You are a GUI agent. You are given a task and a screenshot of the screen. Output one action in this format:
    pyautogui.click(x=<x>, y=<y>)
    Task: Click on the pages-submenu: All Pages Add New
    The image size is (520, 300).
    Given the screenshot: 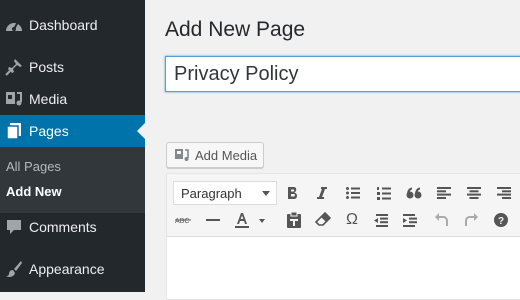 What is the action you would take?
    pyautogui.click(x=72, y=180)
    